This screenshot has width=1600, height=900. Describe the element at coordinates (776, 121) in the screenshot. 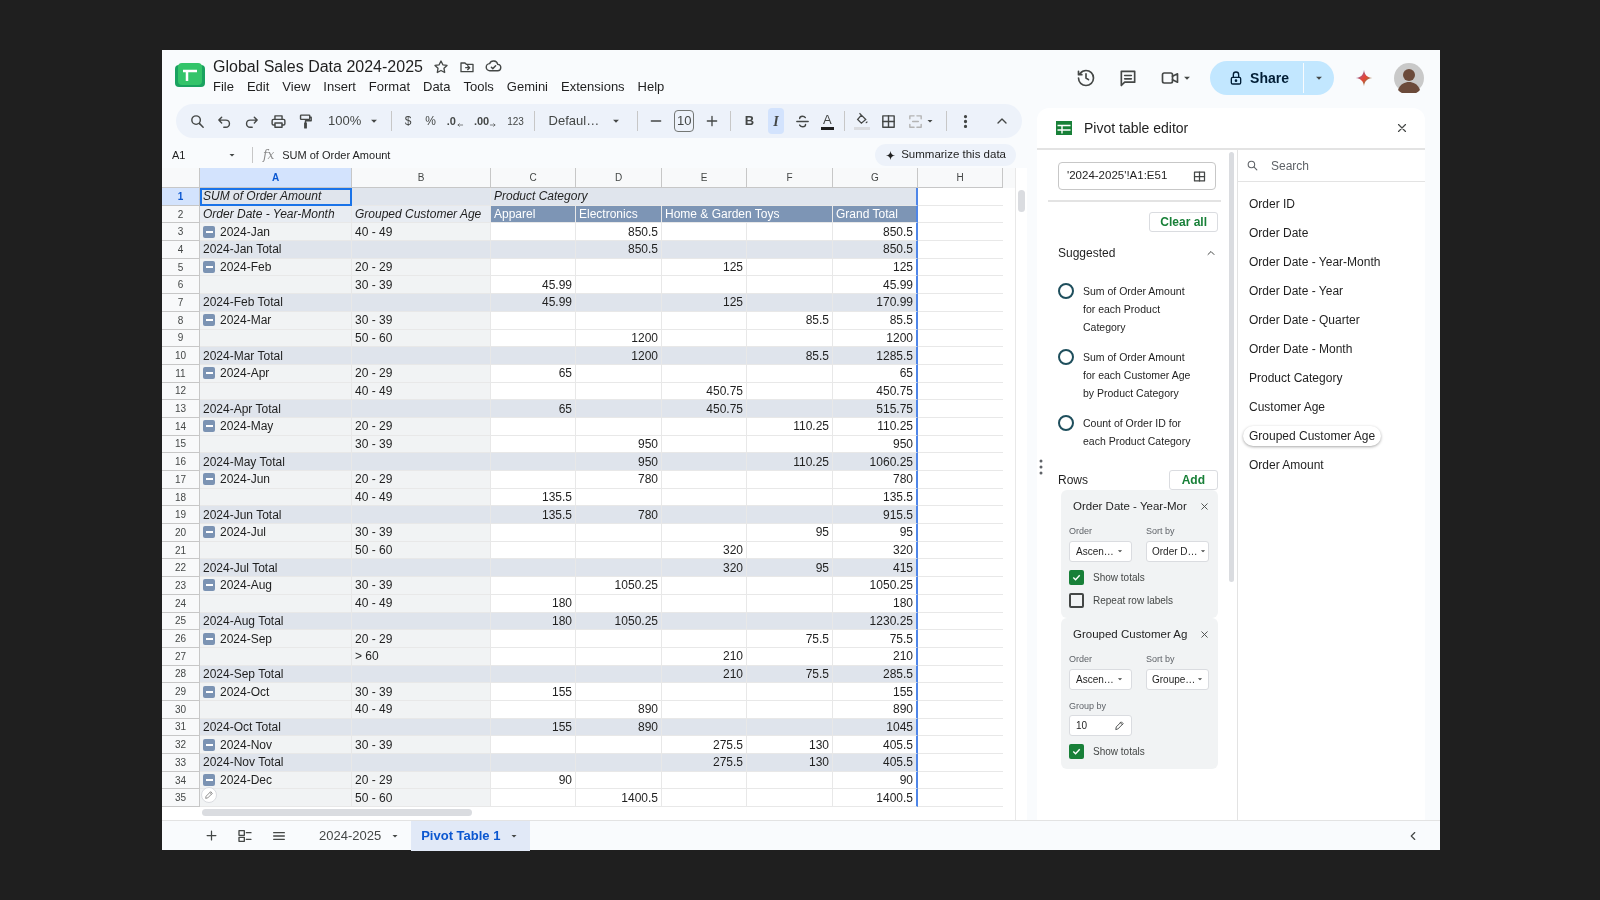

I see `italic-button: I` at that location.